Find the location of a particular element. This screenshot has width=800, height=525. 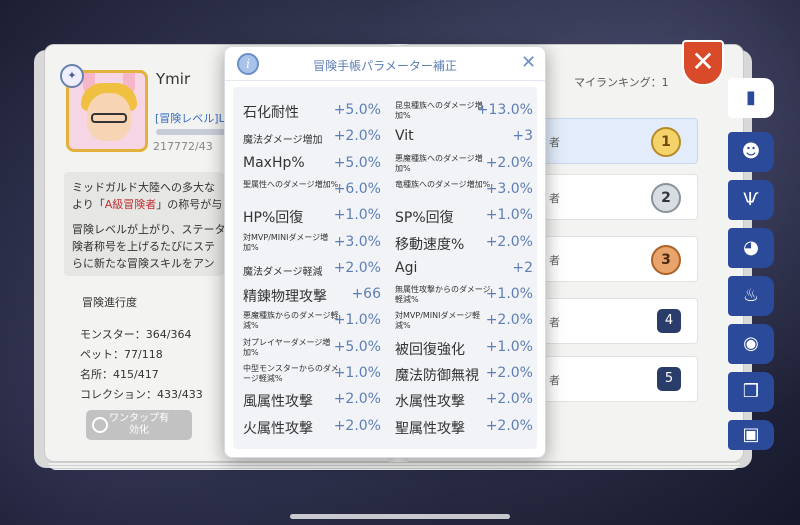

parameter-label: 風属性攻撃 is located at coordinates (278, 402).